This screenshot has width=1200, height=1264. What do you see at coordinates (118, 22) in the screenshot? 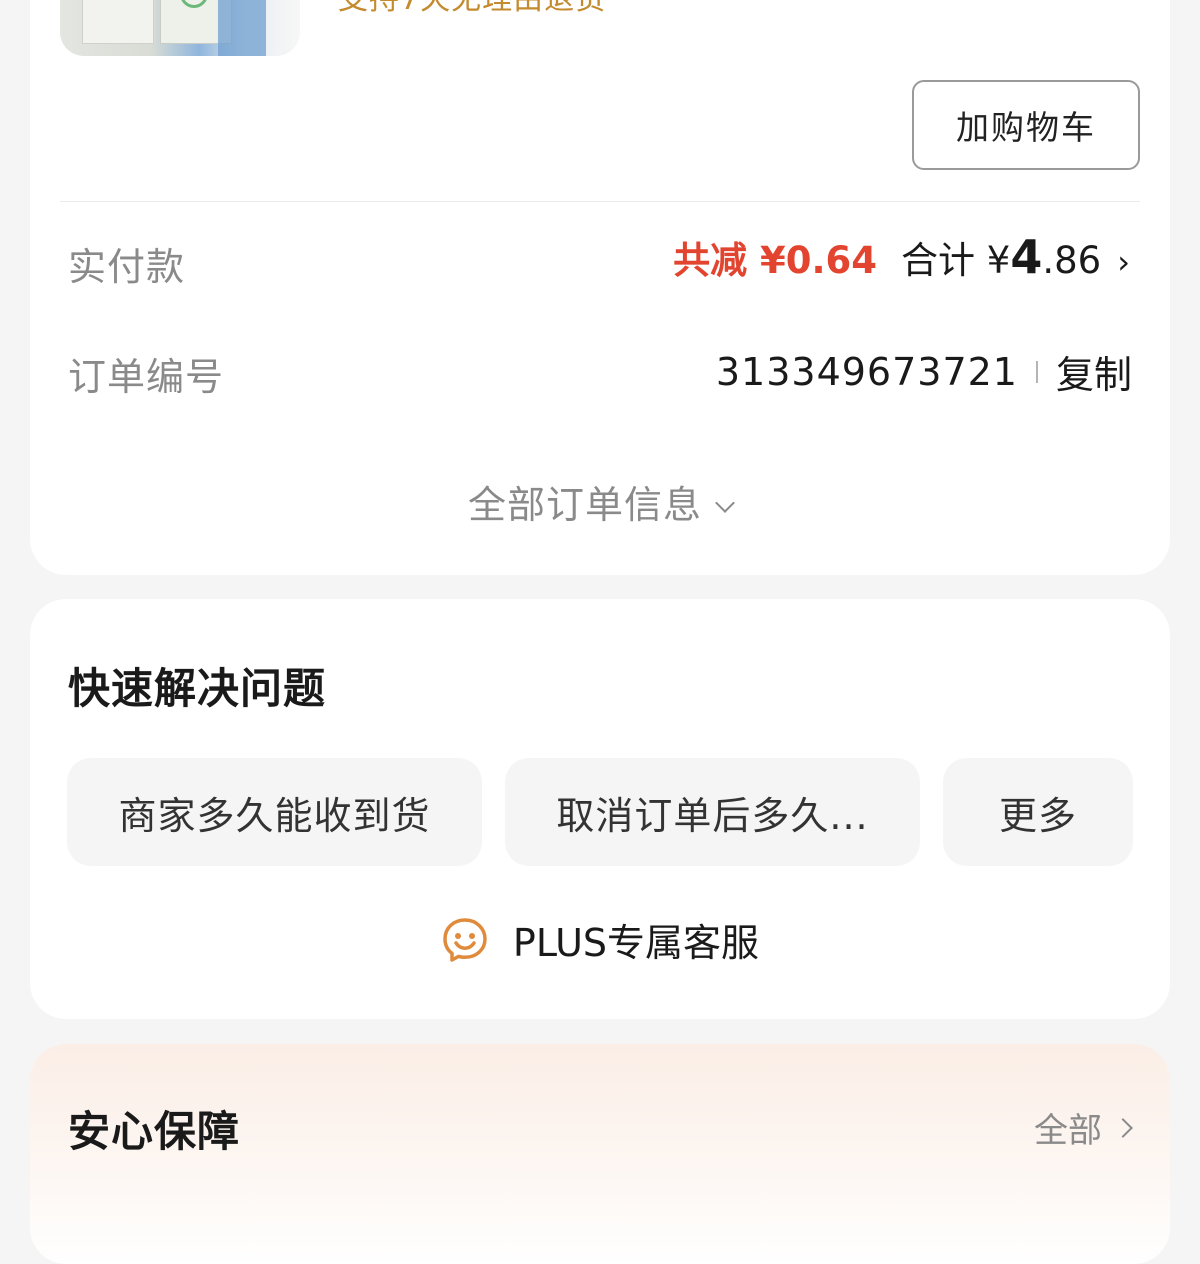
I see `product-image-box` at bounding box center [118, 22].